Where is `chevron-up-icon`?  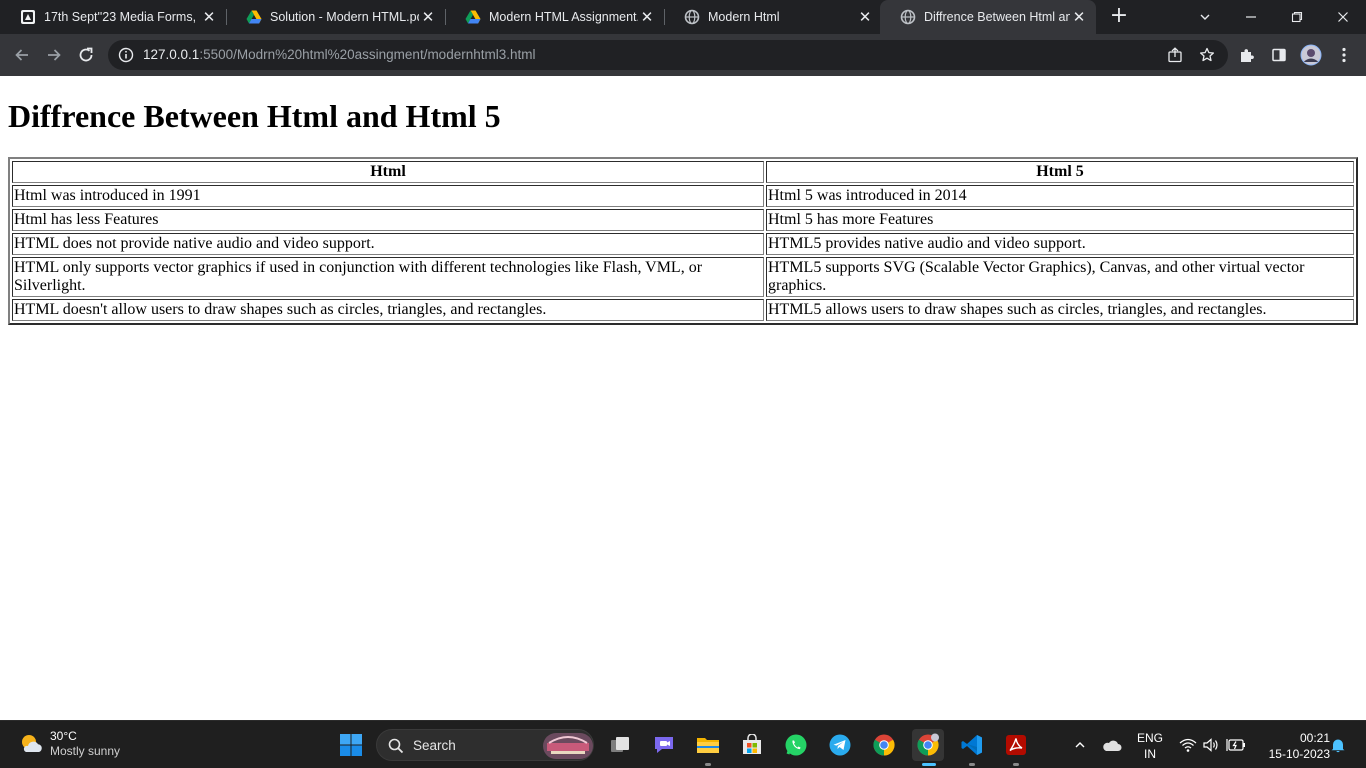
chevron-up-icon is located at coordinates (1080, 745).